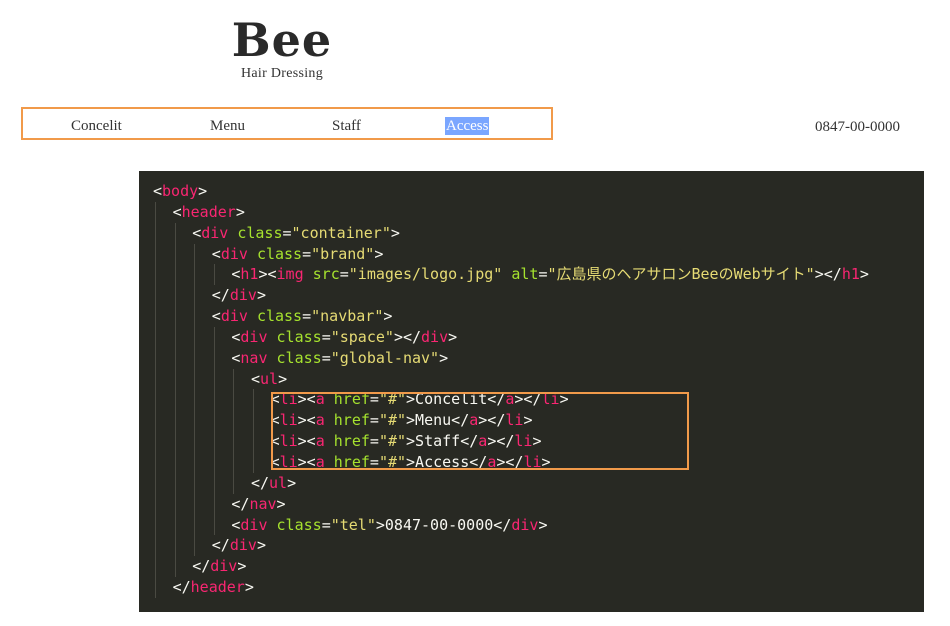 The height and width of the screenshot is (626, 950). What do you see at coordinates (282, 73) in the screenshot?
I see `logo-subtitle: Hair Dressing` at bounding box center [282, 73].